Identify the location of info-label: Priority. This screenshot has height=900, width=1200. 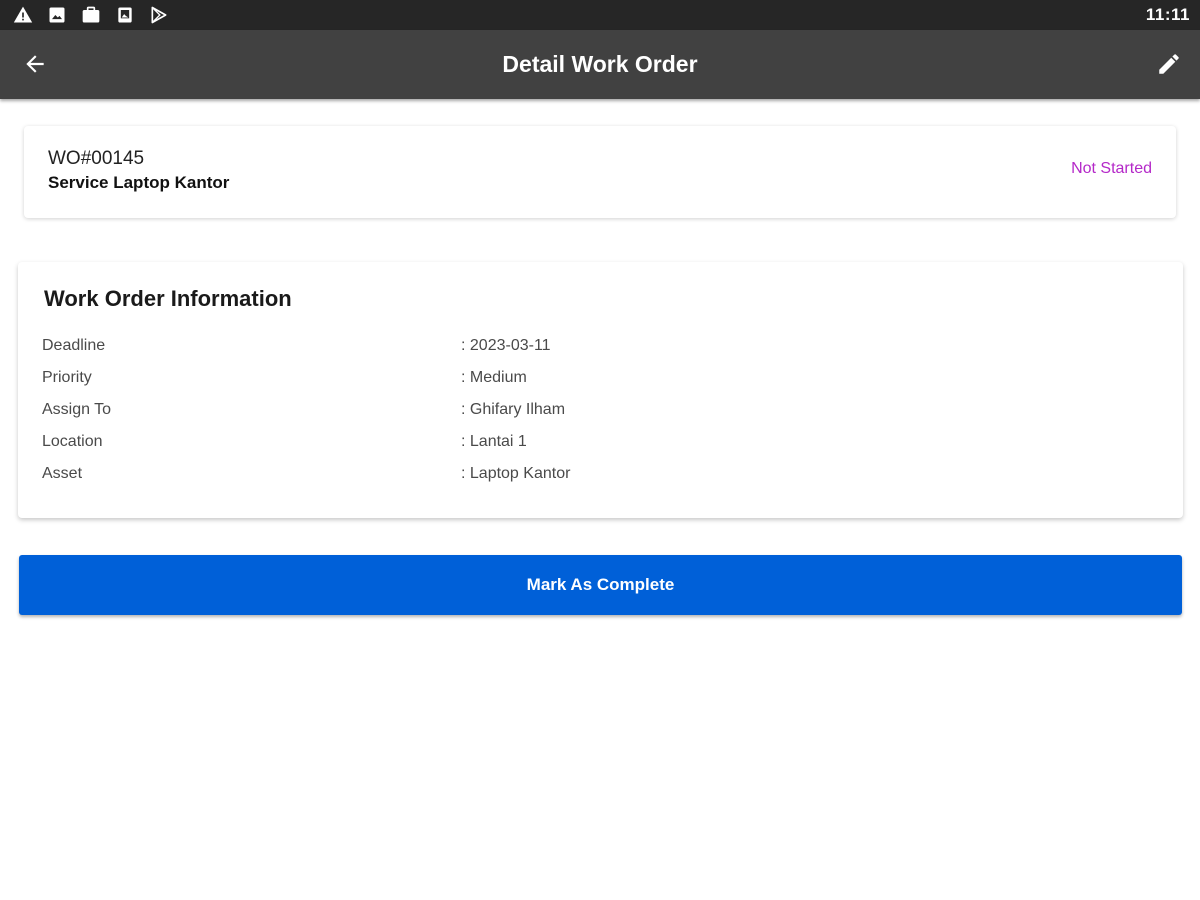
(67, 377).